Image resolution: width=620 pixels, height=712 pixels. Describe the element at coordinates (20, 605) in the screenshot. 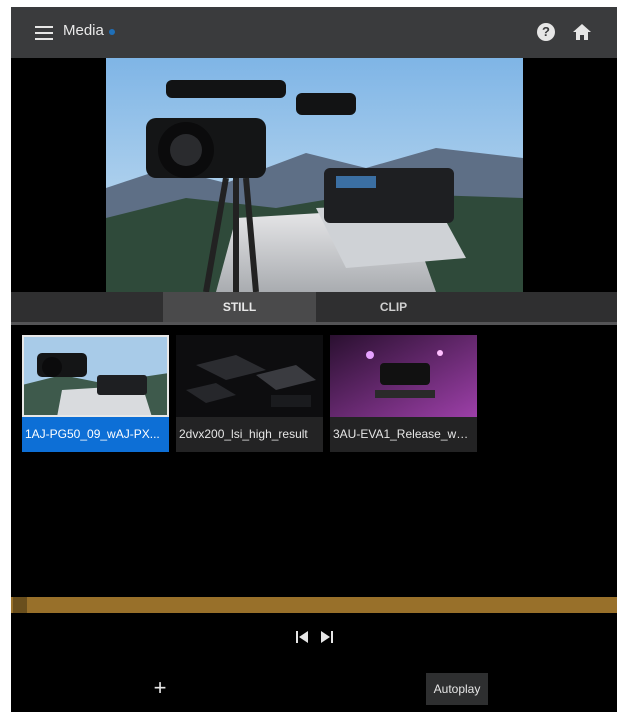

I see `timeline-handle` at that location.